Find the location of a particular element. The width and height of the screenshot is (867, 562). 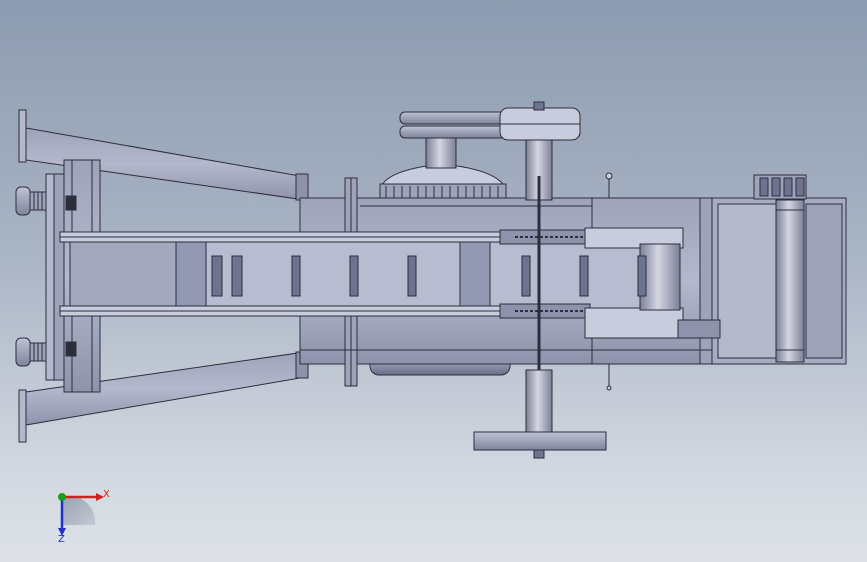

hitch-wheel-upper is located at coordinates (31, 201).